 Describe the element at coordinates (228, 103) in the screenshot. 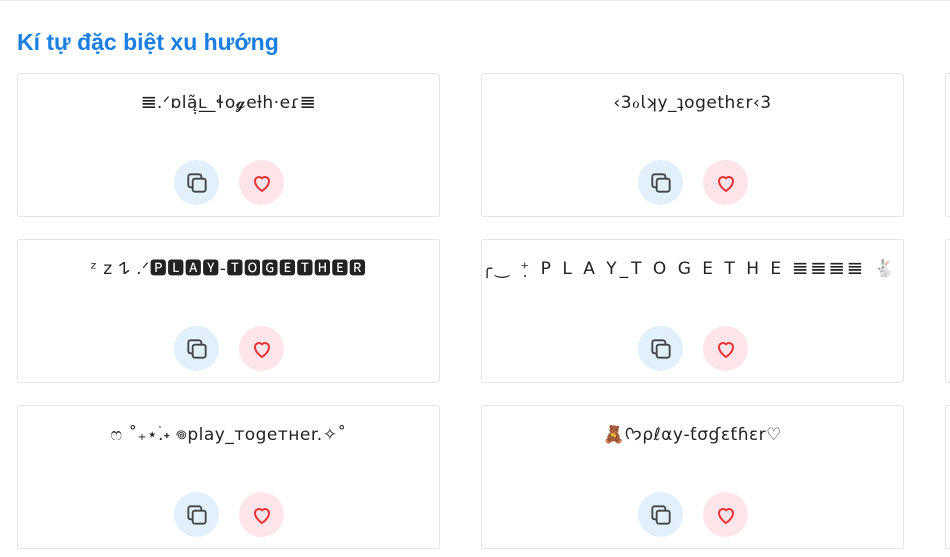

I see `symbol-text: 𝌆.ᐟɒlą̣̃ʟ̲_ɬo𝓰eƚh·eɾ𝌆` at that location.